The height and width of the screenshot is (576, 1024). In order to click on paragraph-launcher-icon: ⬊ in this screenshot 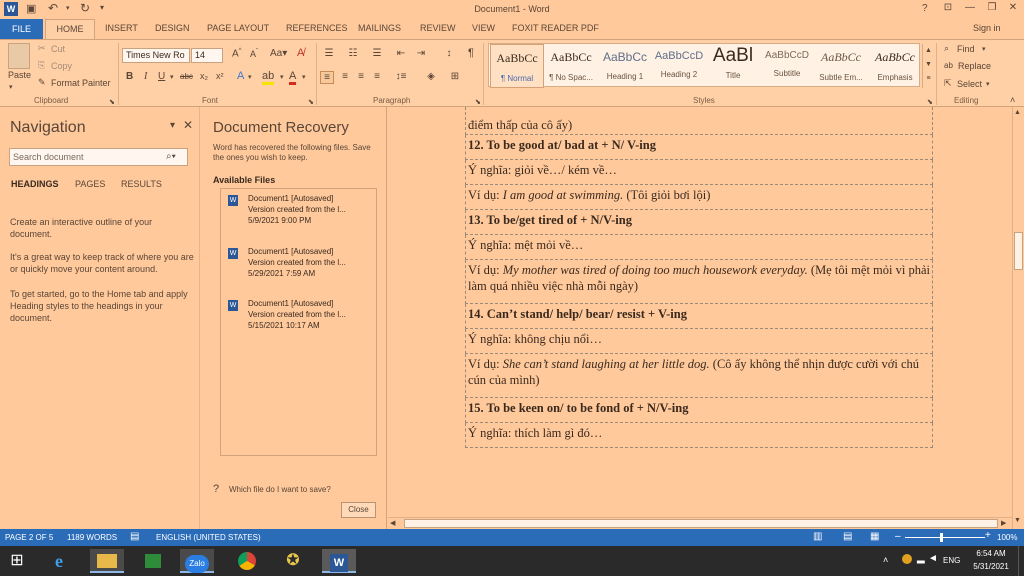, I will do `click(478, 102)`.